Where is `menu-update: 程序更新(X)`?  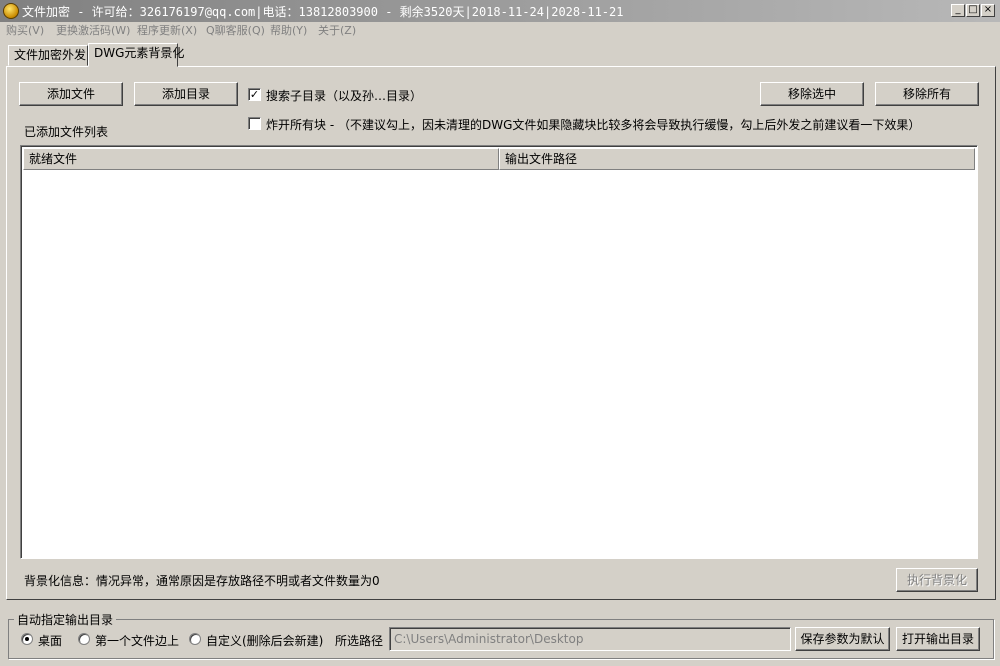
menu-update: 程序更新(X) is located at coordinates (167, 31).